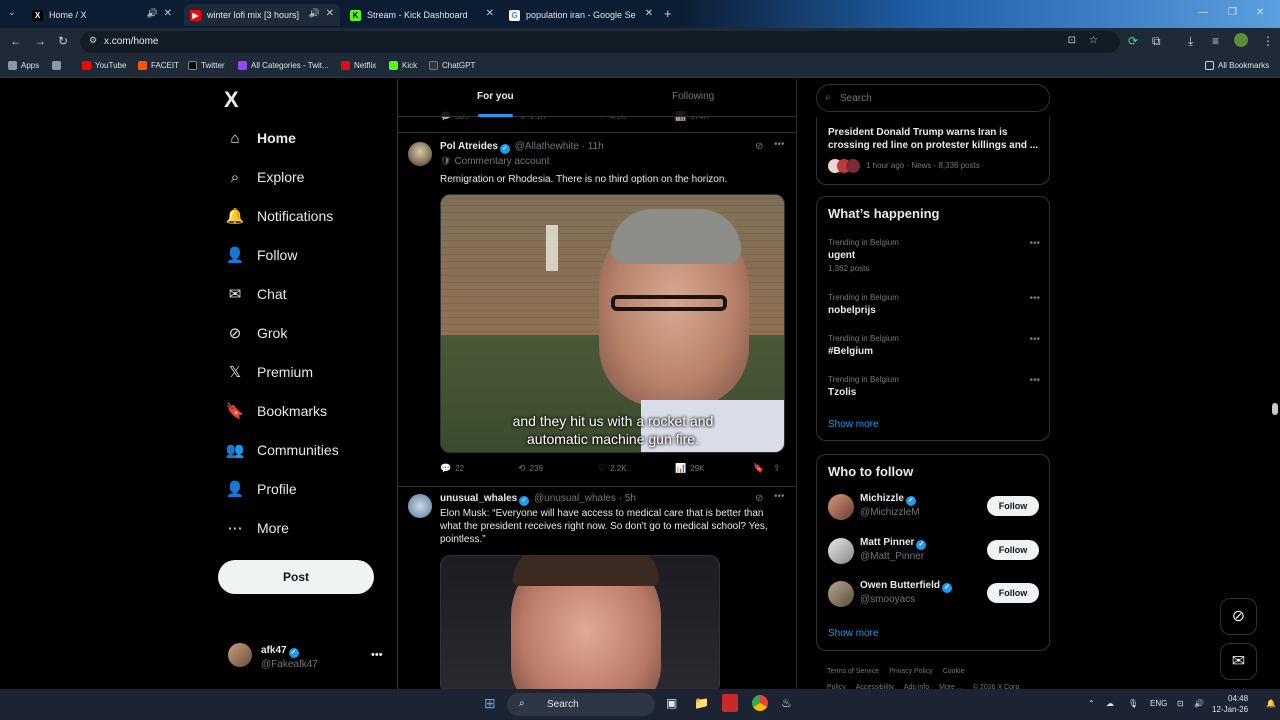 The width and height of the screenshot is (1280, 720). Describe the element at coordinates (260, 138) in the screenshot. I see `nav-item-home: ⌂ Home` at that location.